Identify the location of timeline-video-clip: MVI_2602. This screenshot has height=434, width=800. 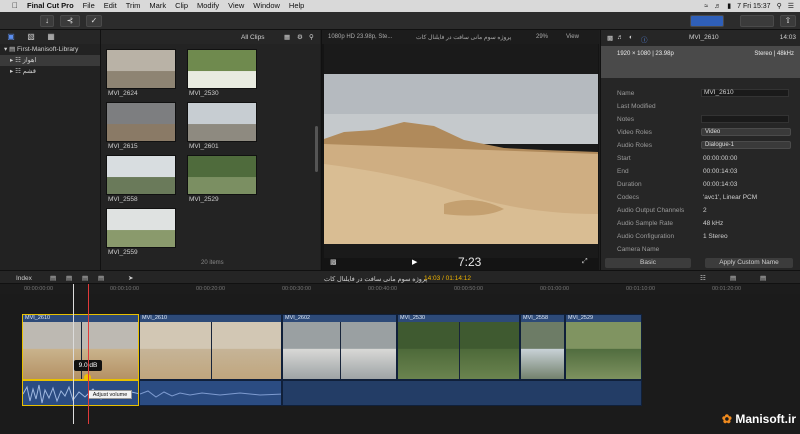
(339, 347).